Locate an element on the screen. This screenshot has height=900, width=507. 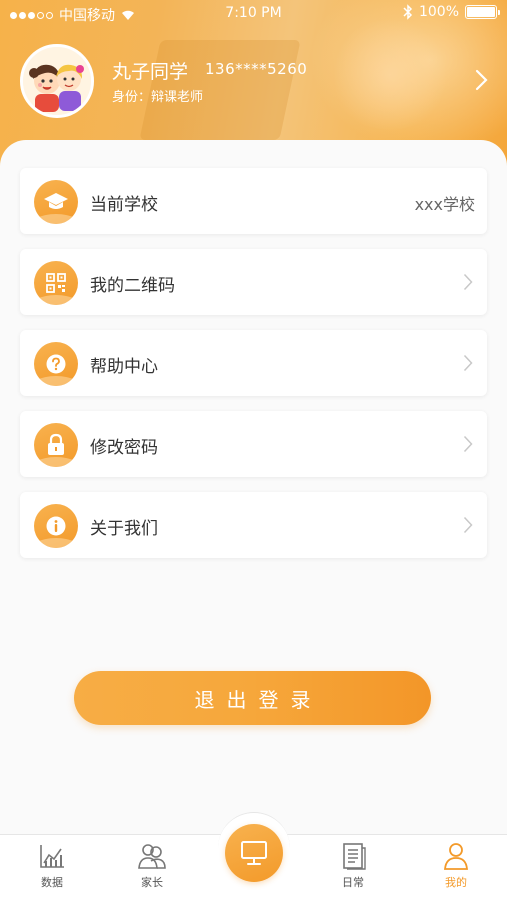
tab-parents: 家长 is located at coordinates (152, 865).